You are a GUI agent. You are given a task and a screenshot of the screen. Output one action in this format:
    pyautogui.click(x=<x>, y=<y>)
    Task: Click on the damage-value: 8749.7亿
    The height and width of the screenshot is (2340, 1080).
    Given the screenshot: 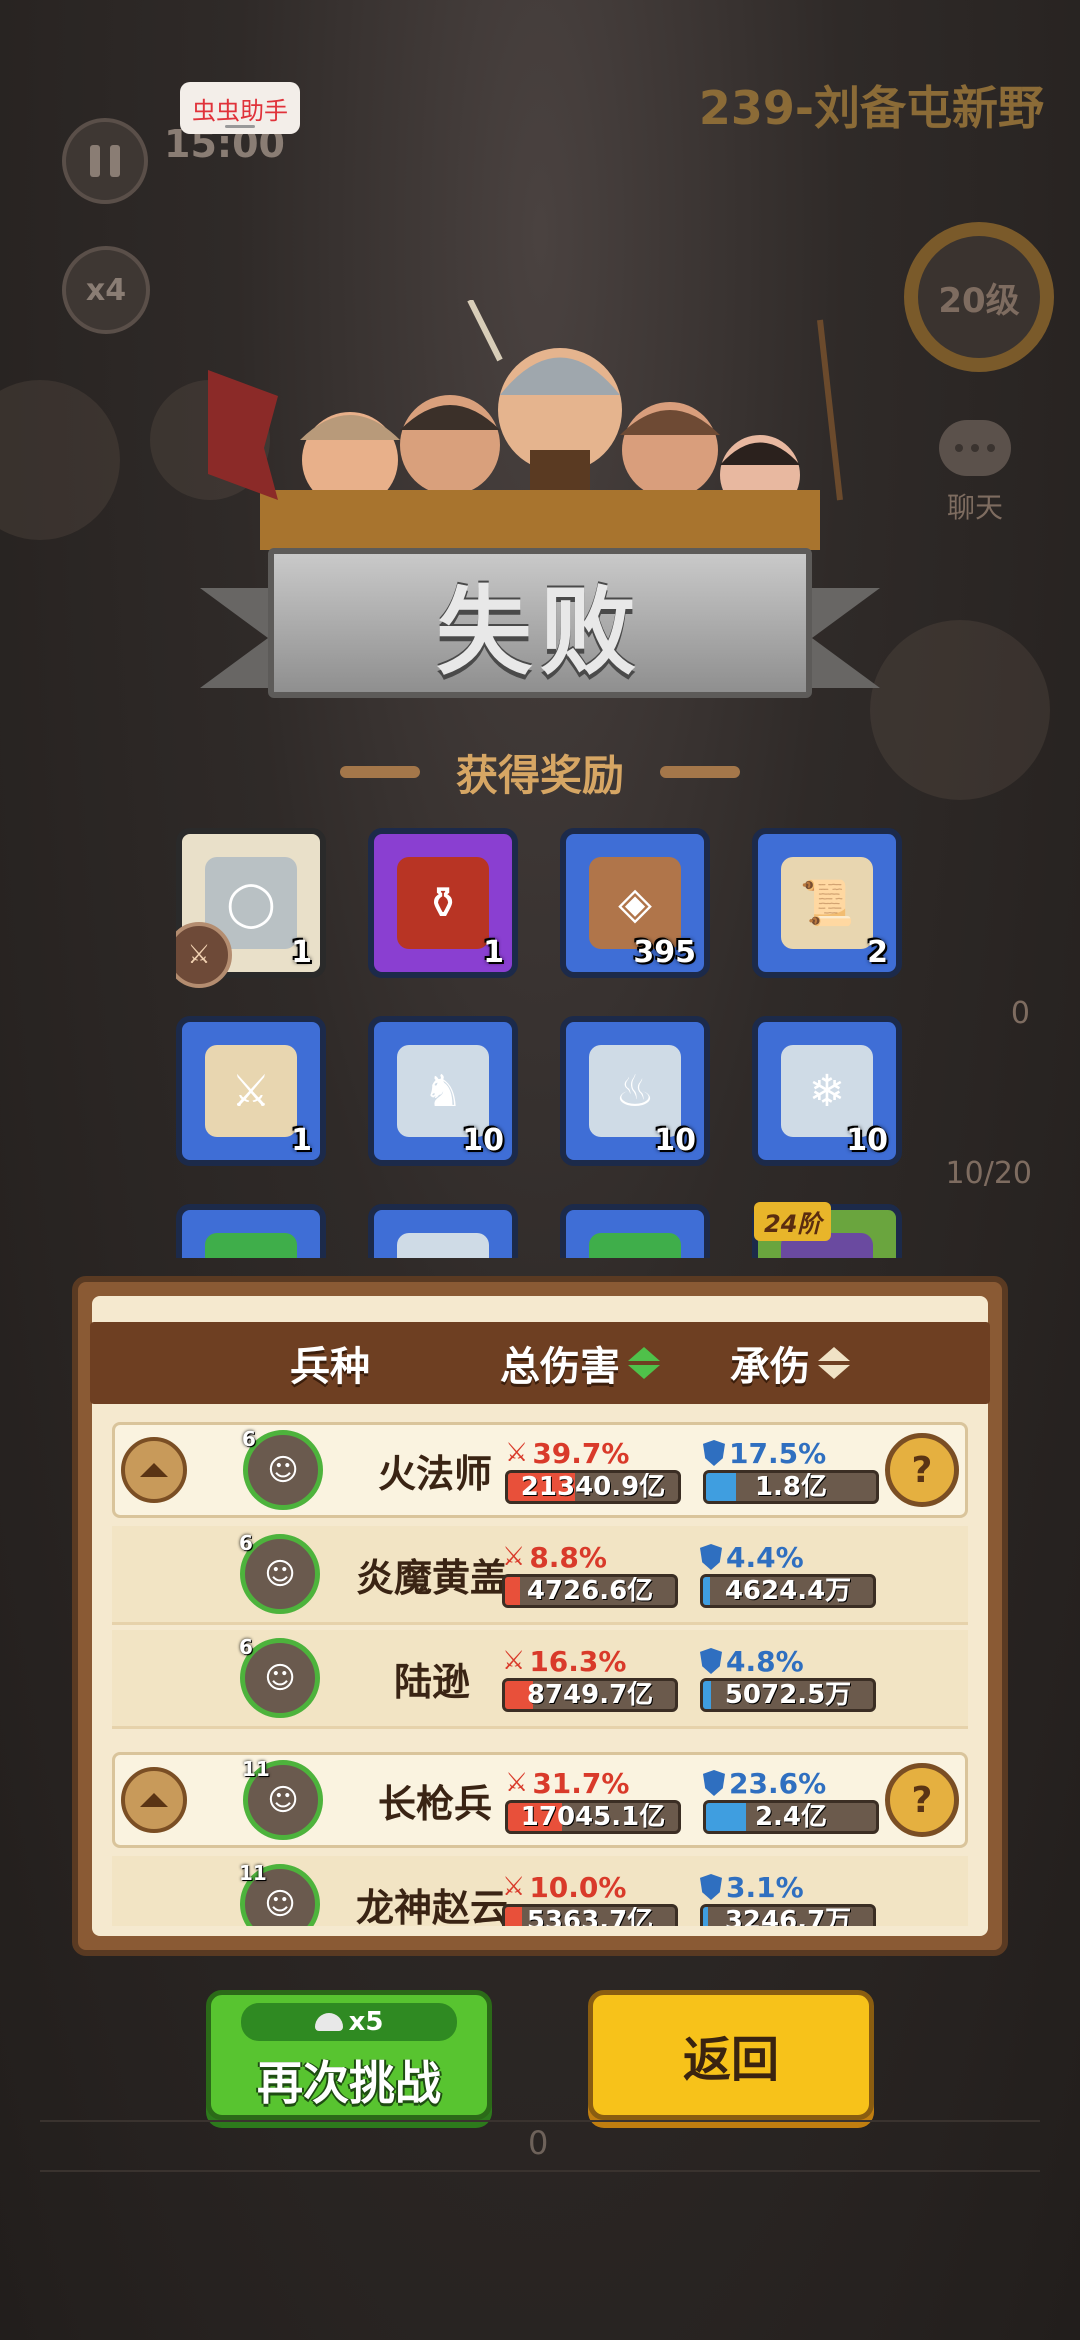 What is the action you would take?
    pyautogui.click(x=590, y=1695)
    